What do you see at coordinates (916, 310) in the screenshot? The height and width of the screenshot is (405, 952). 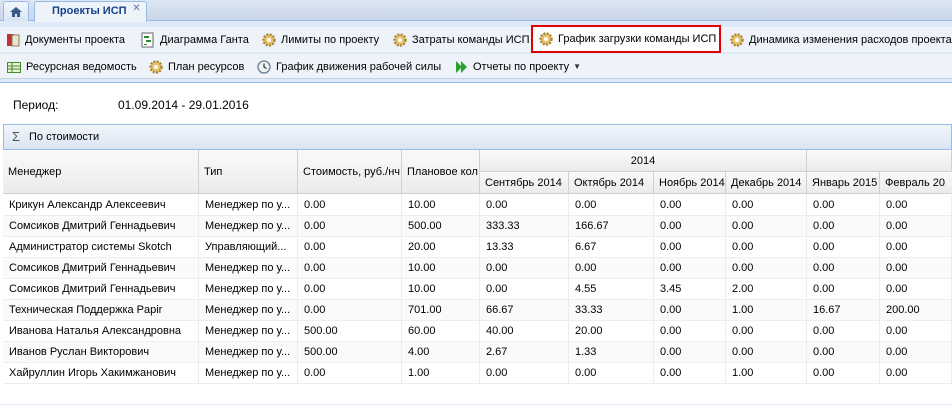 I see `cell-feb-2015: 200.00` at bounding box center [916, 310].